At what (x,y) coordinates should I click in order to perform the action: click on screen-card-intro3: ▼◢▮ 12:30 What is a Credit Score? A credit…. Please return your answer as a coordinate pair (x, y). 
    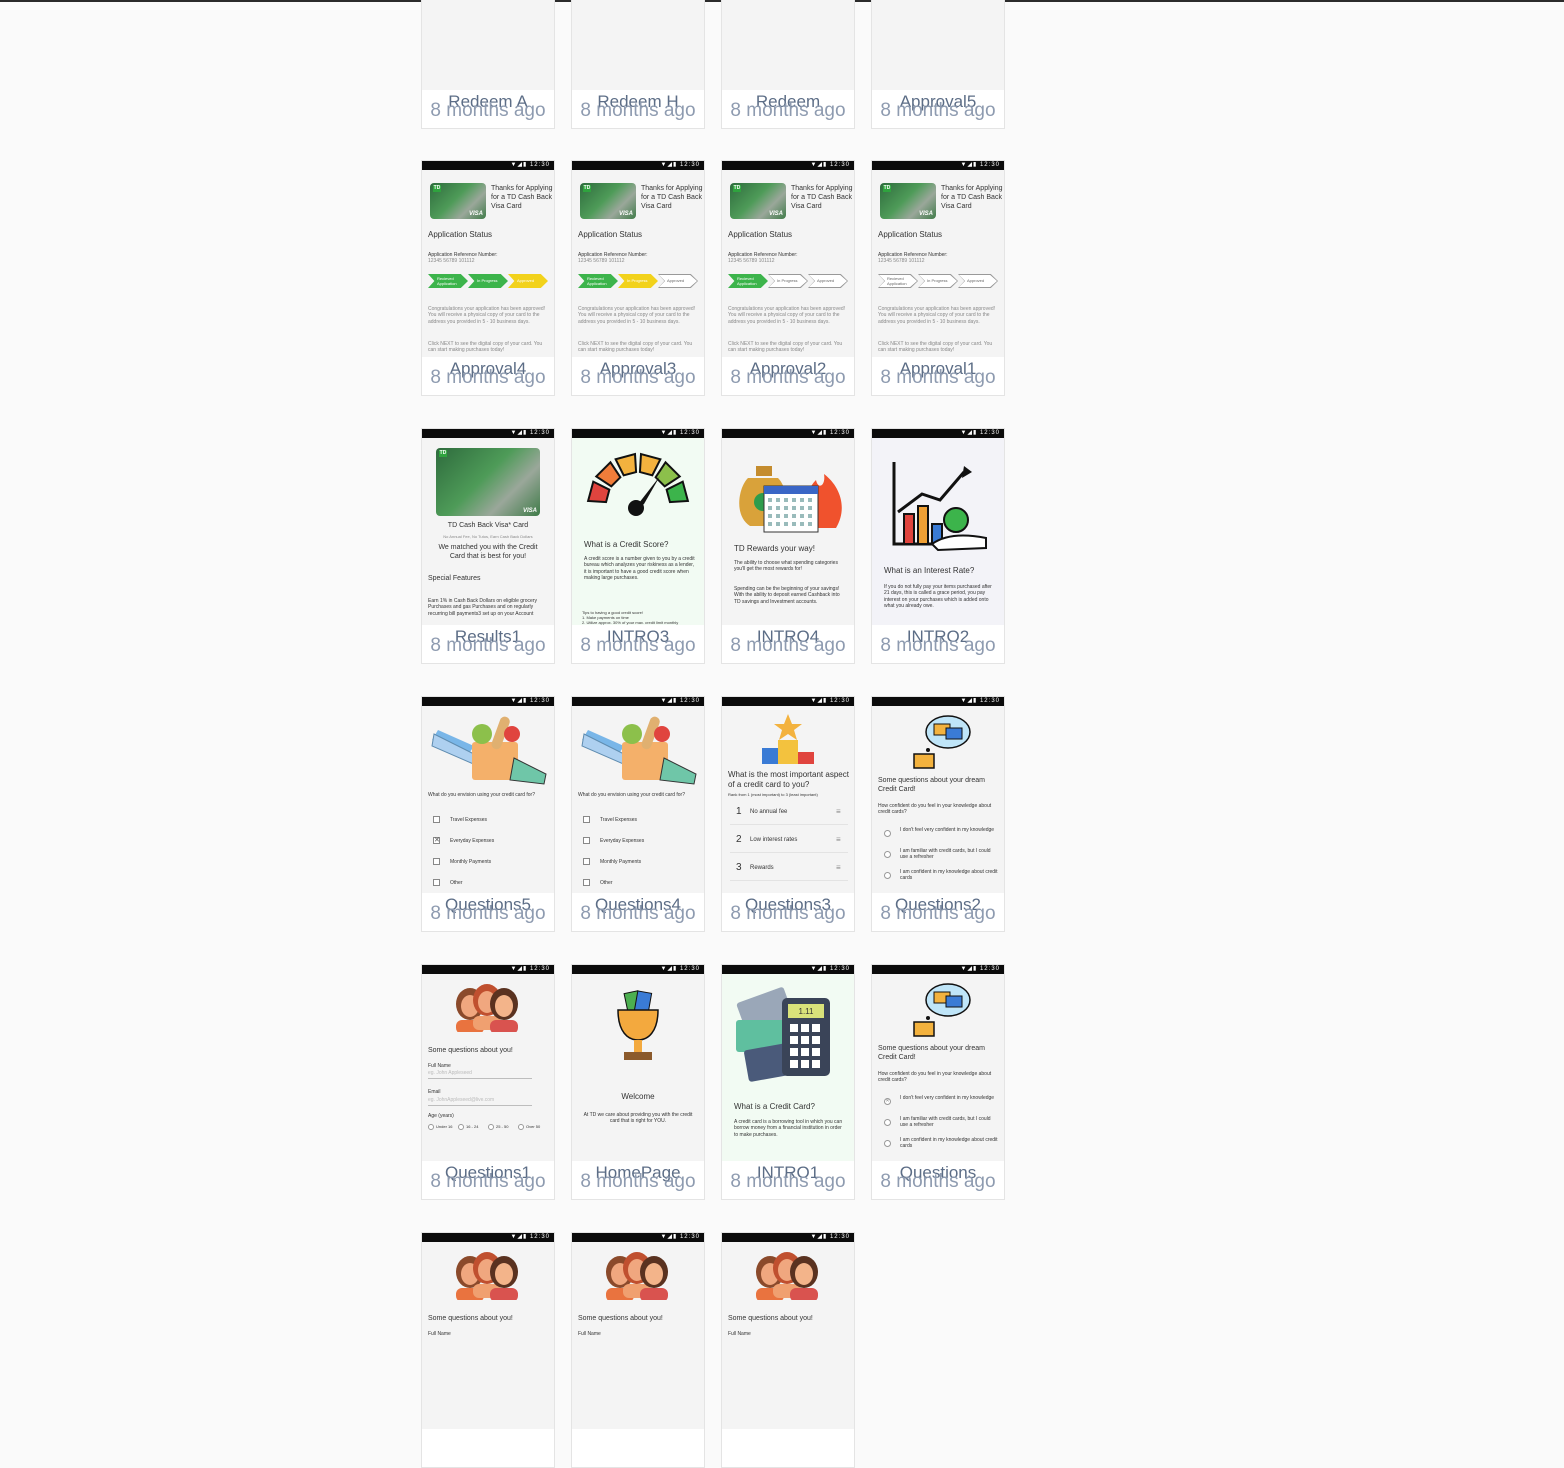
    Looking at the image, I should click on (638, 546).